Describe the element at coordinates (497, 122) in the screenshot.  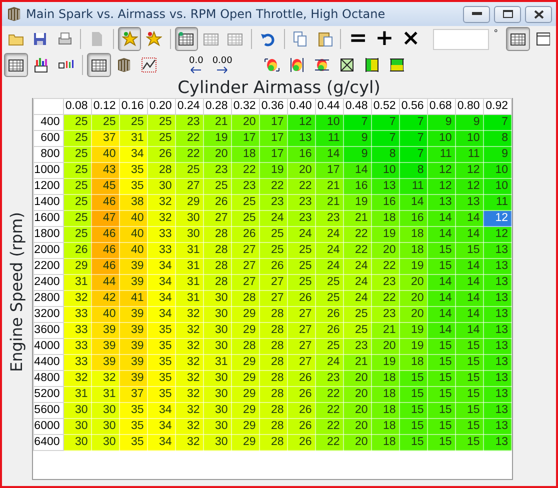
I see `table-cell: 7` at that location.